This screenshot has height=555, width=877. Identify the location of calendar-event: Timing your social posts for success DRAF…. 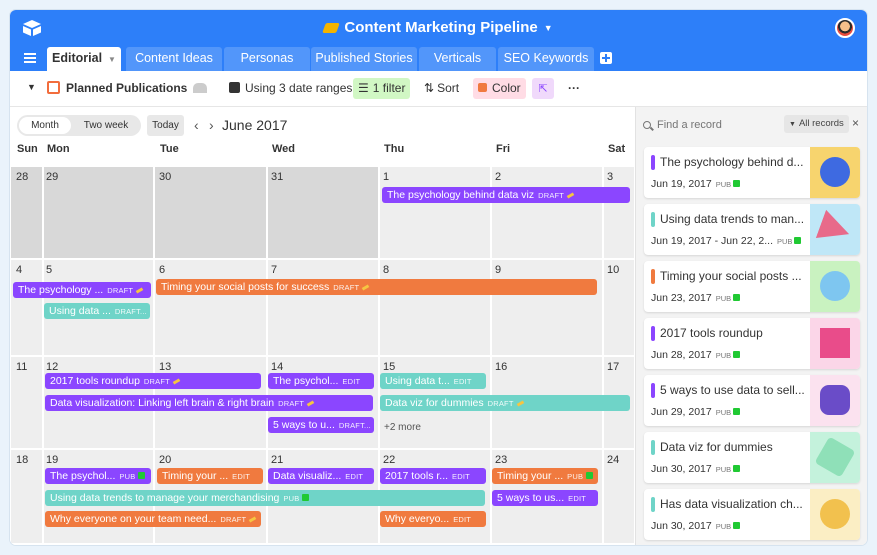
(376, 287).